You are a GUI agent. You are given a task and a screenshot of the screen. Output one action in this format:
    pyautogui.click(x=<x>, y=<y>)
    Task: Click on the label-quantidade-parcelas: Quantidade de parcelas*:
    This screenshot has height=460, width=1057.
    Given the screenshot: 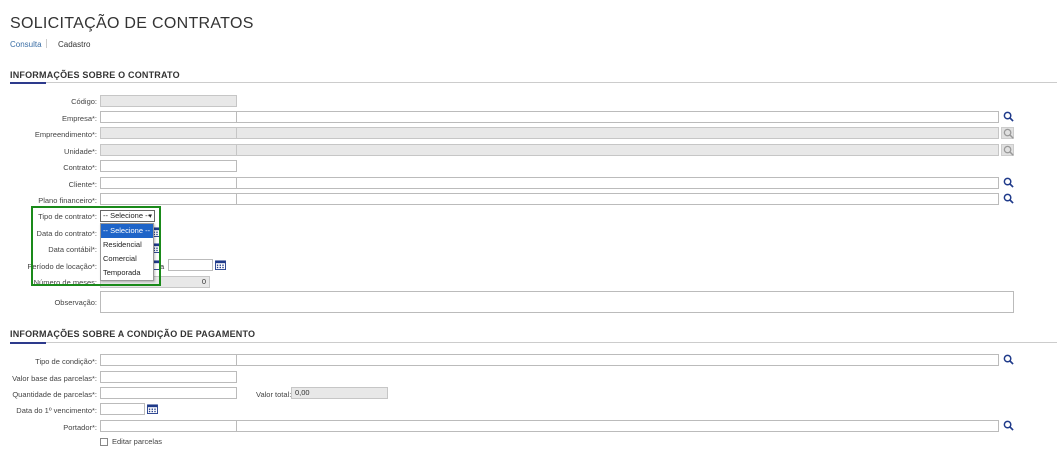 What is the action you would take?
    pyautogui.click(x=54, y=394)
    